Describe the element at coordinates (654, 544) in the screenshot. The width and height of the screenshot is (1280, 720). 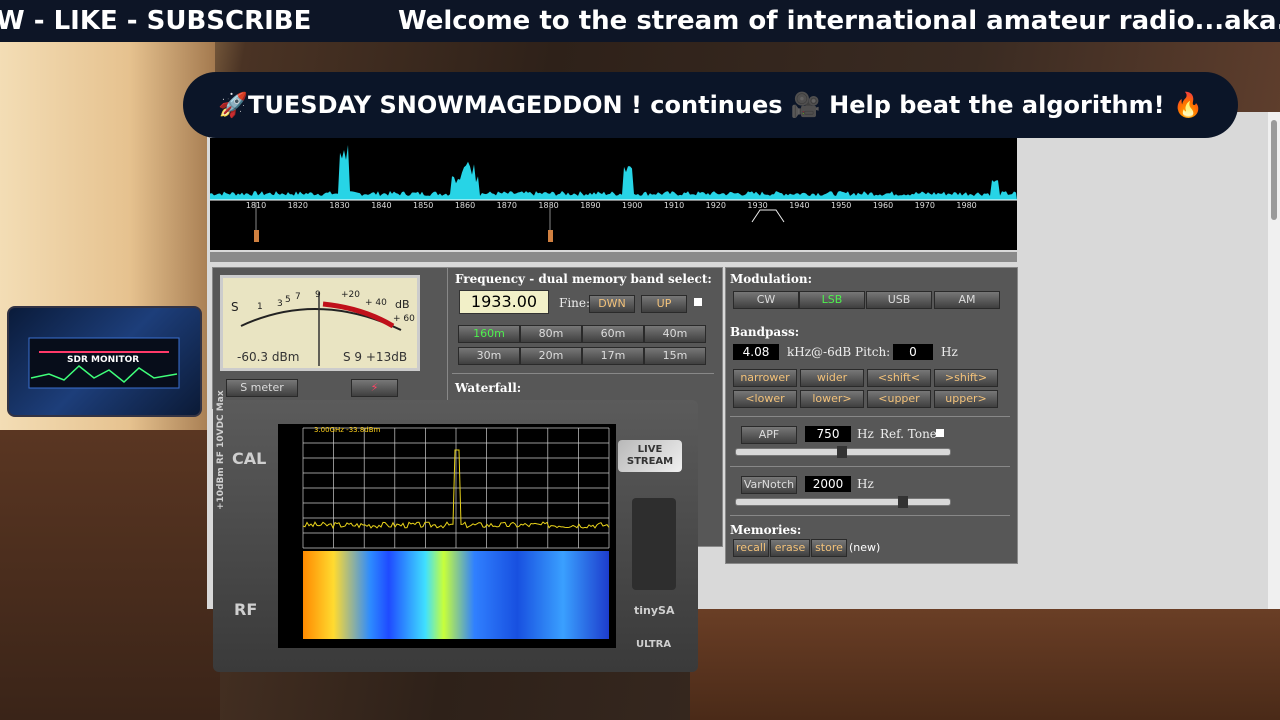
I see `tinysa-grille` at that location.